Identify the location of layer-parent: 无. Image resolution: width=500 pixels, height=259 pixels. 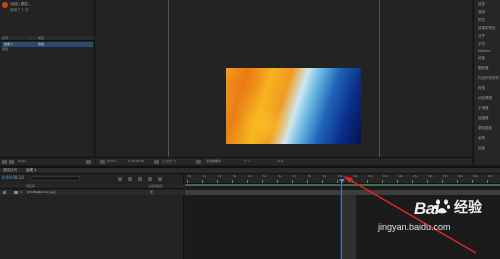
(151, 192).